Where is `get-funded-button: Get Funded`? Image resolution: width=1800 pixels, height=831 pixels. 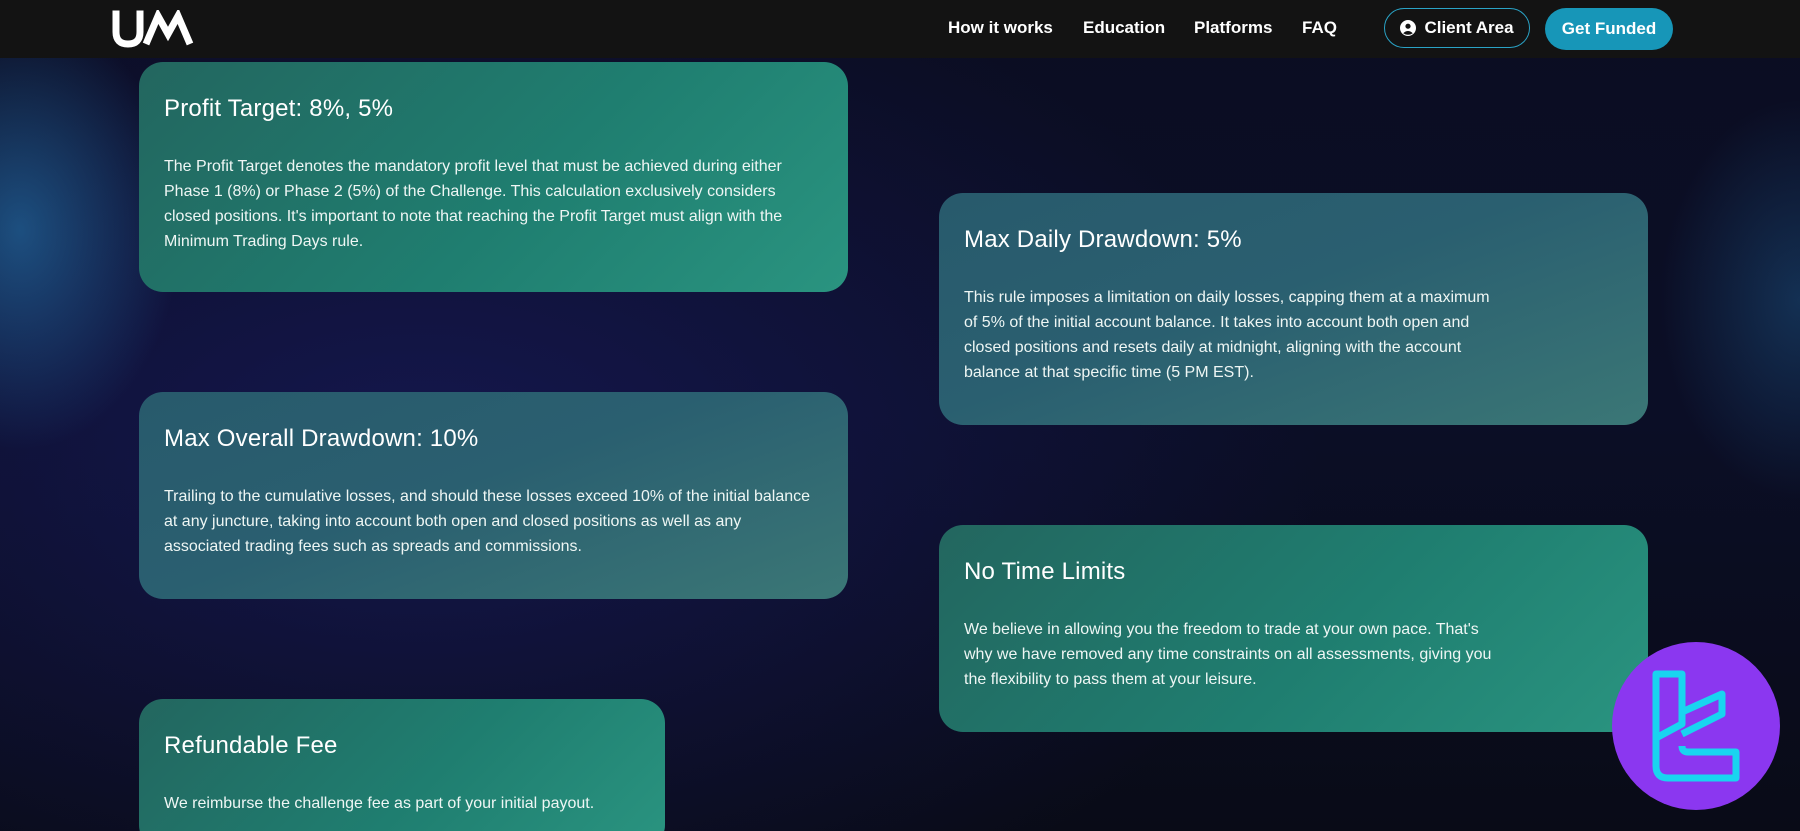 get-funded-button: Get Funded is located at coordinates (1609, 29).